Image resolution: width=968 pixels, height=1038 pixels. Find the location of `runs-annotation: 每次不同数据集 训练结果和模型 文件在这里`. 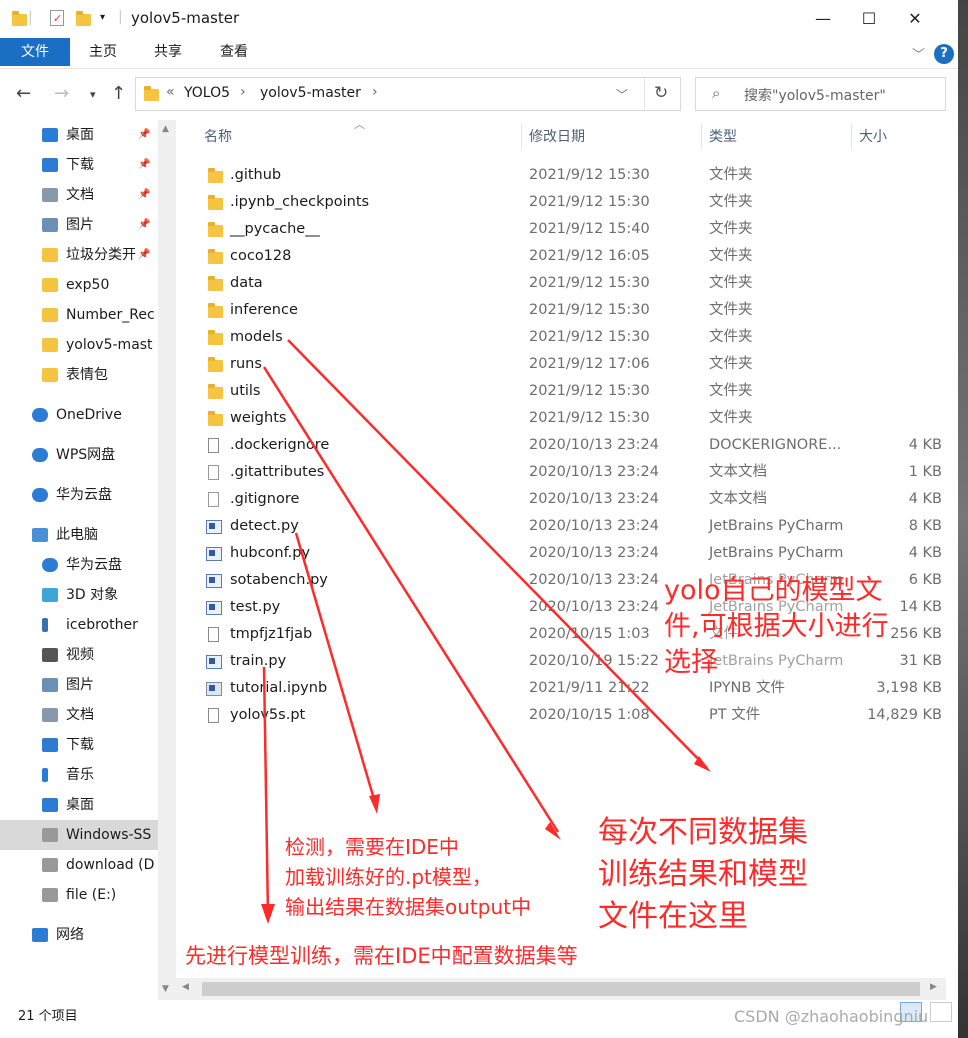

runs-annotation: 每次不同数据集 训练结果和模型 文件在这里 is located at coordinates (703, 875).